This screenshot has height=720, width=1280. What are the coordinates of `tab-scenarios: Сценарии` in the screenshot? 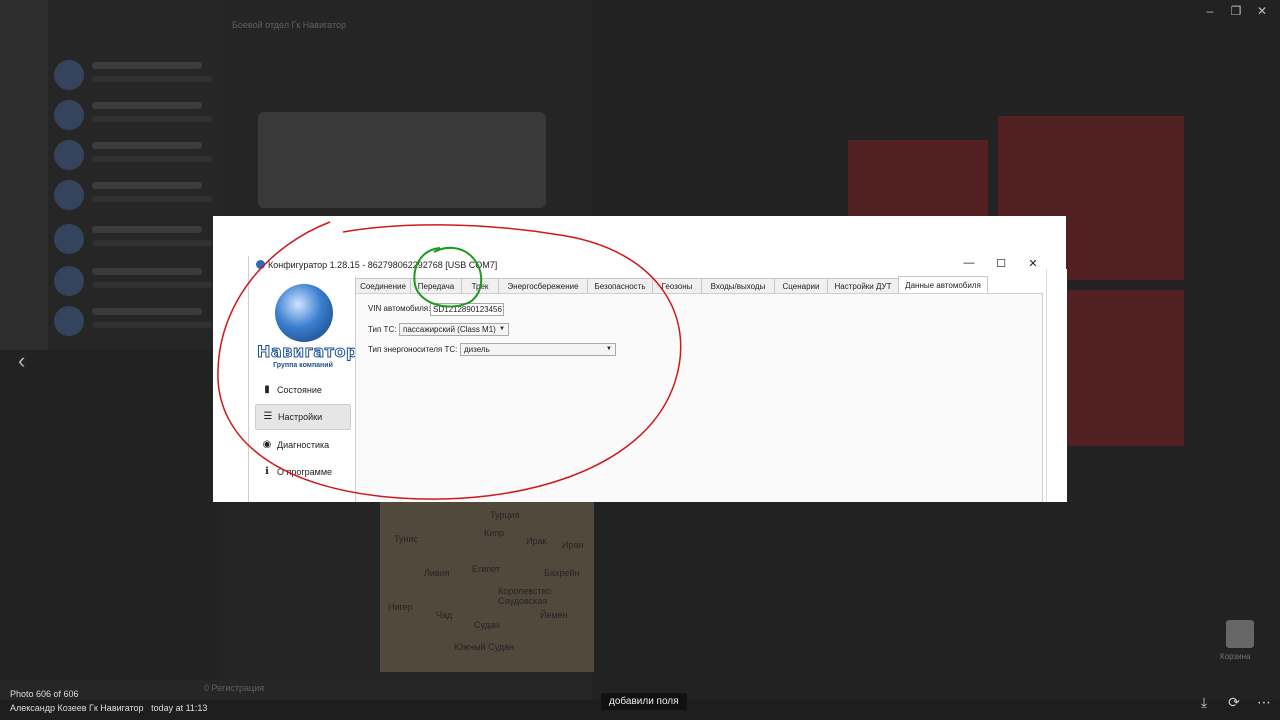 It's located at (801, 286).